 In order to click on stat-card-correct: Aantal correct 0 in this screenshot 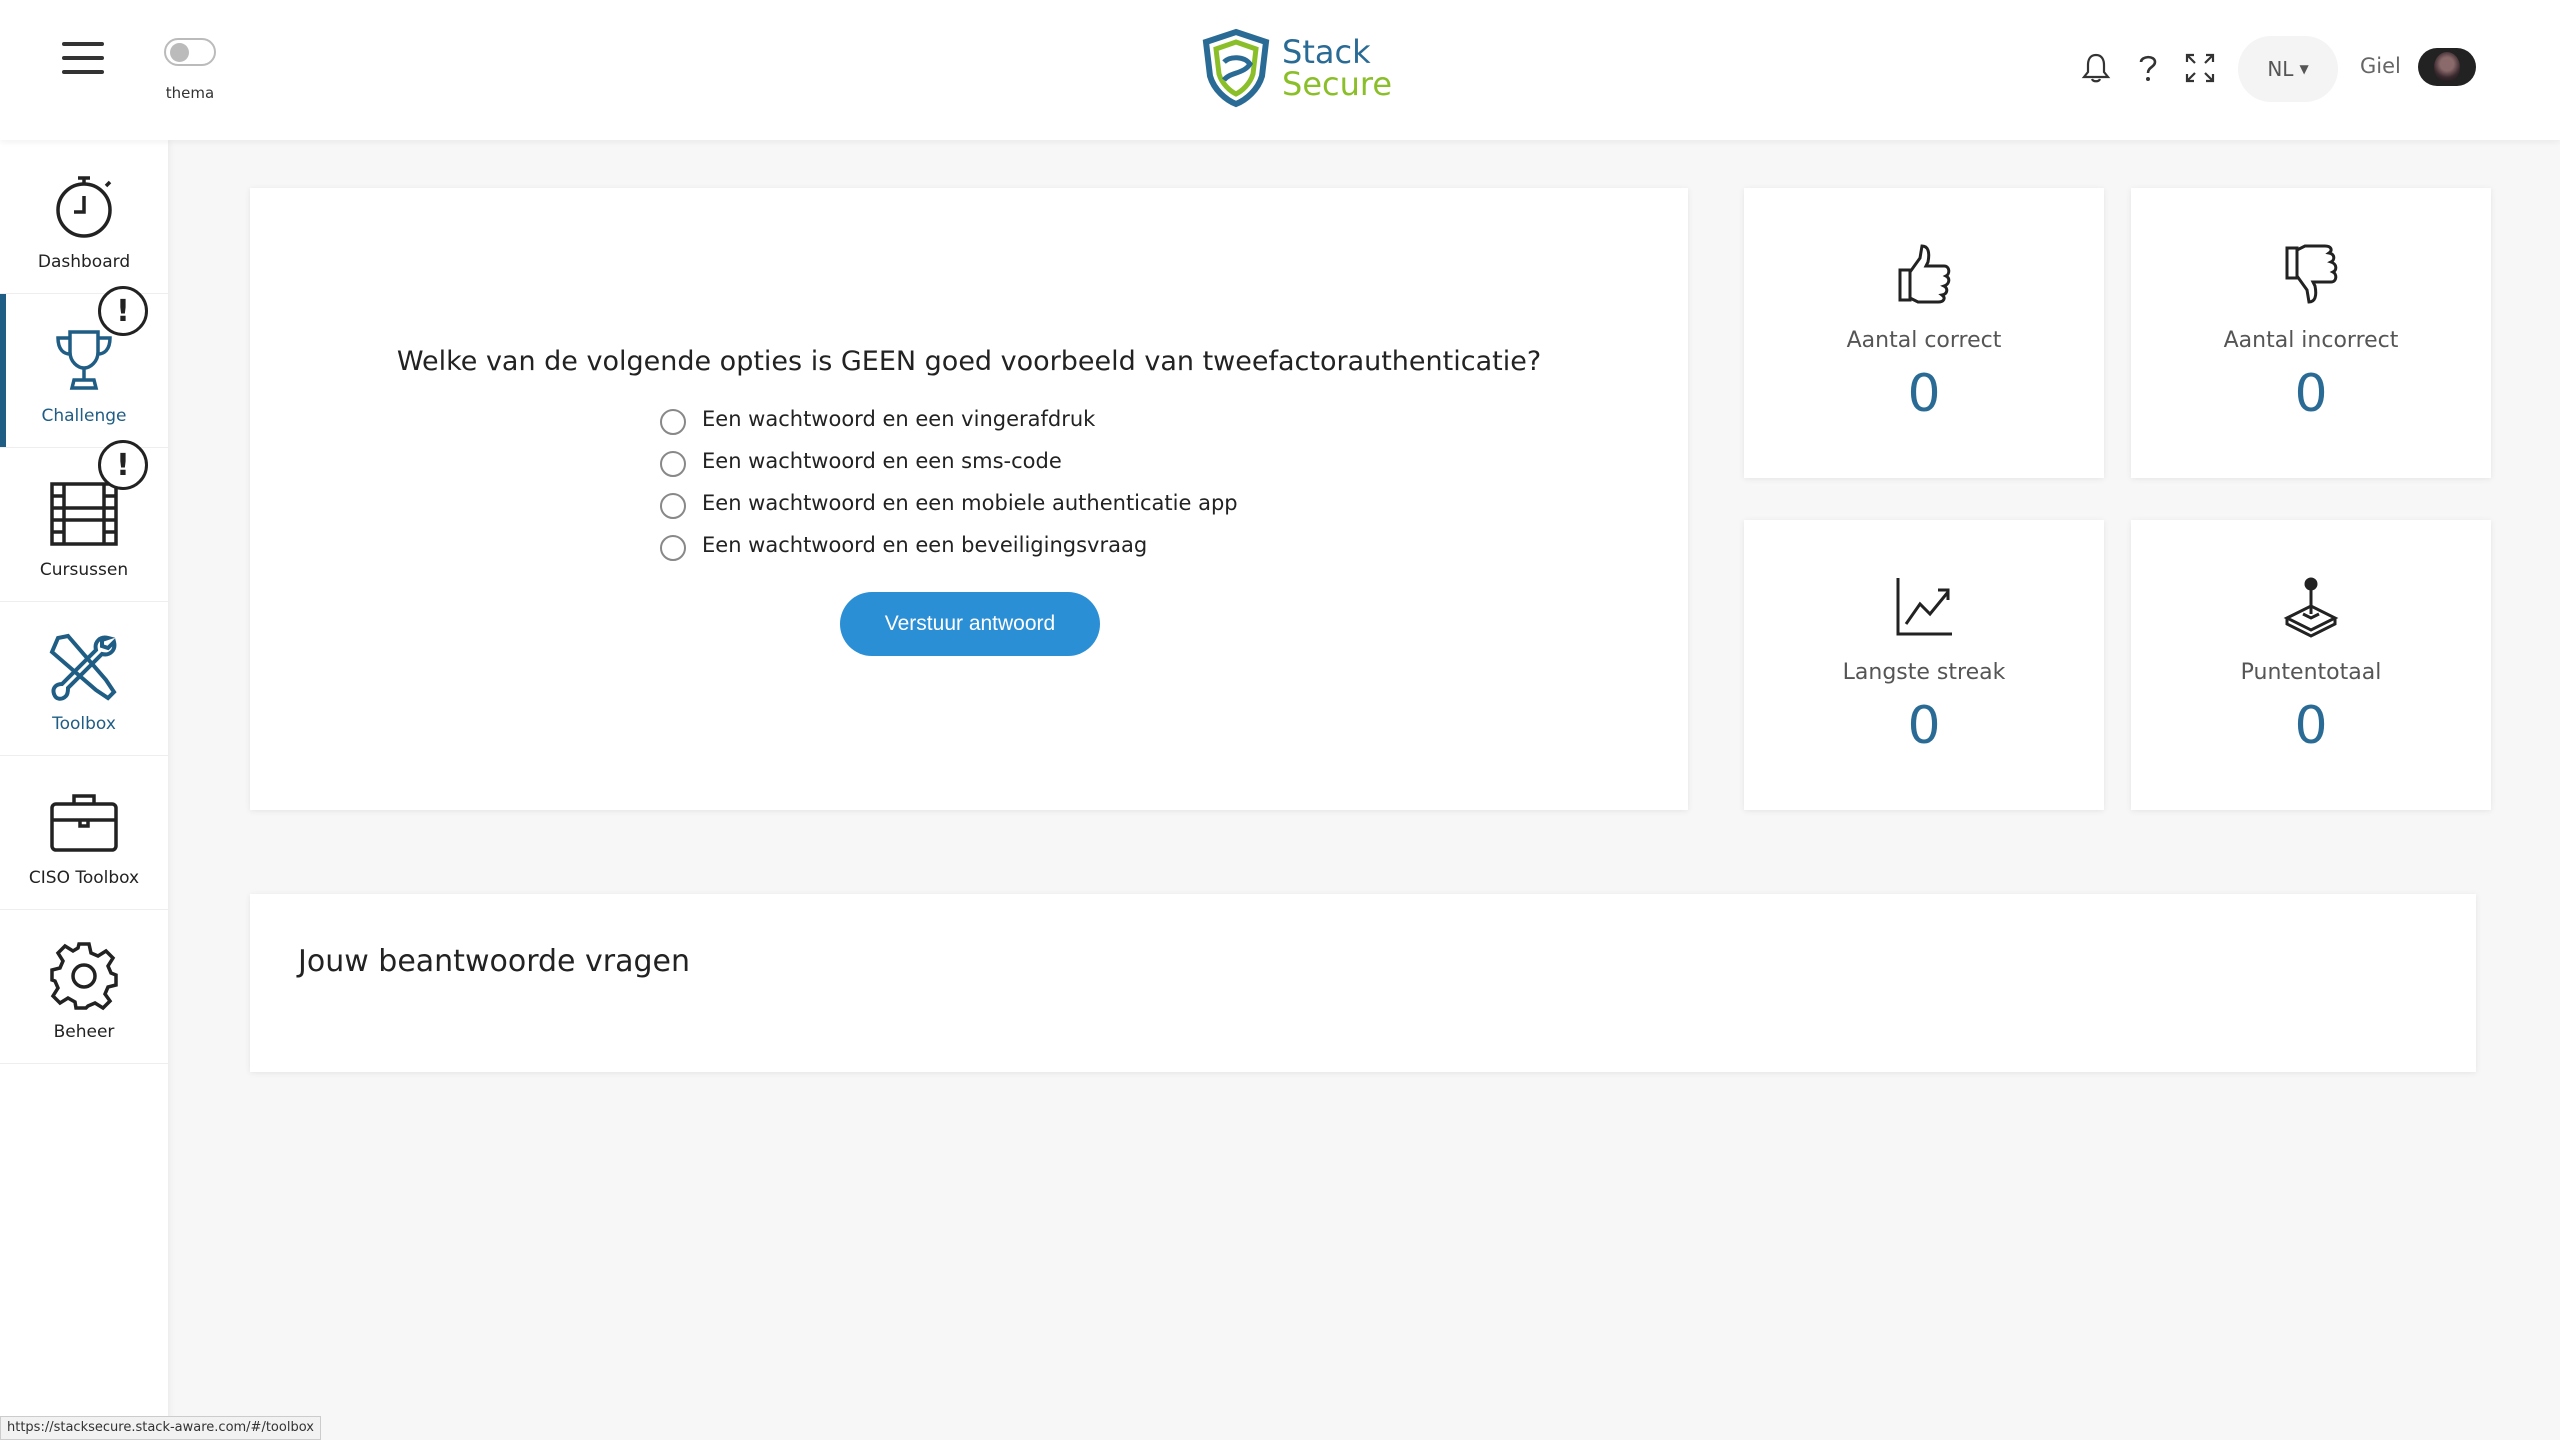, I will do `click(1924, 333)`.